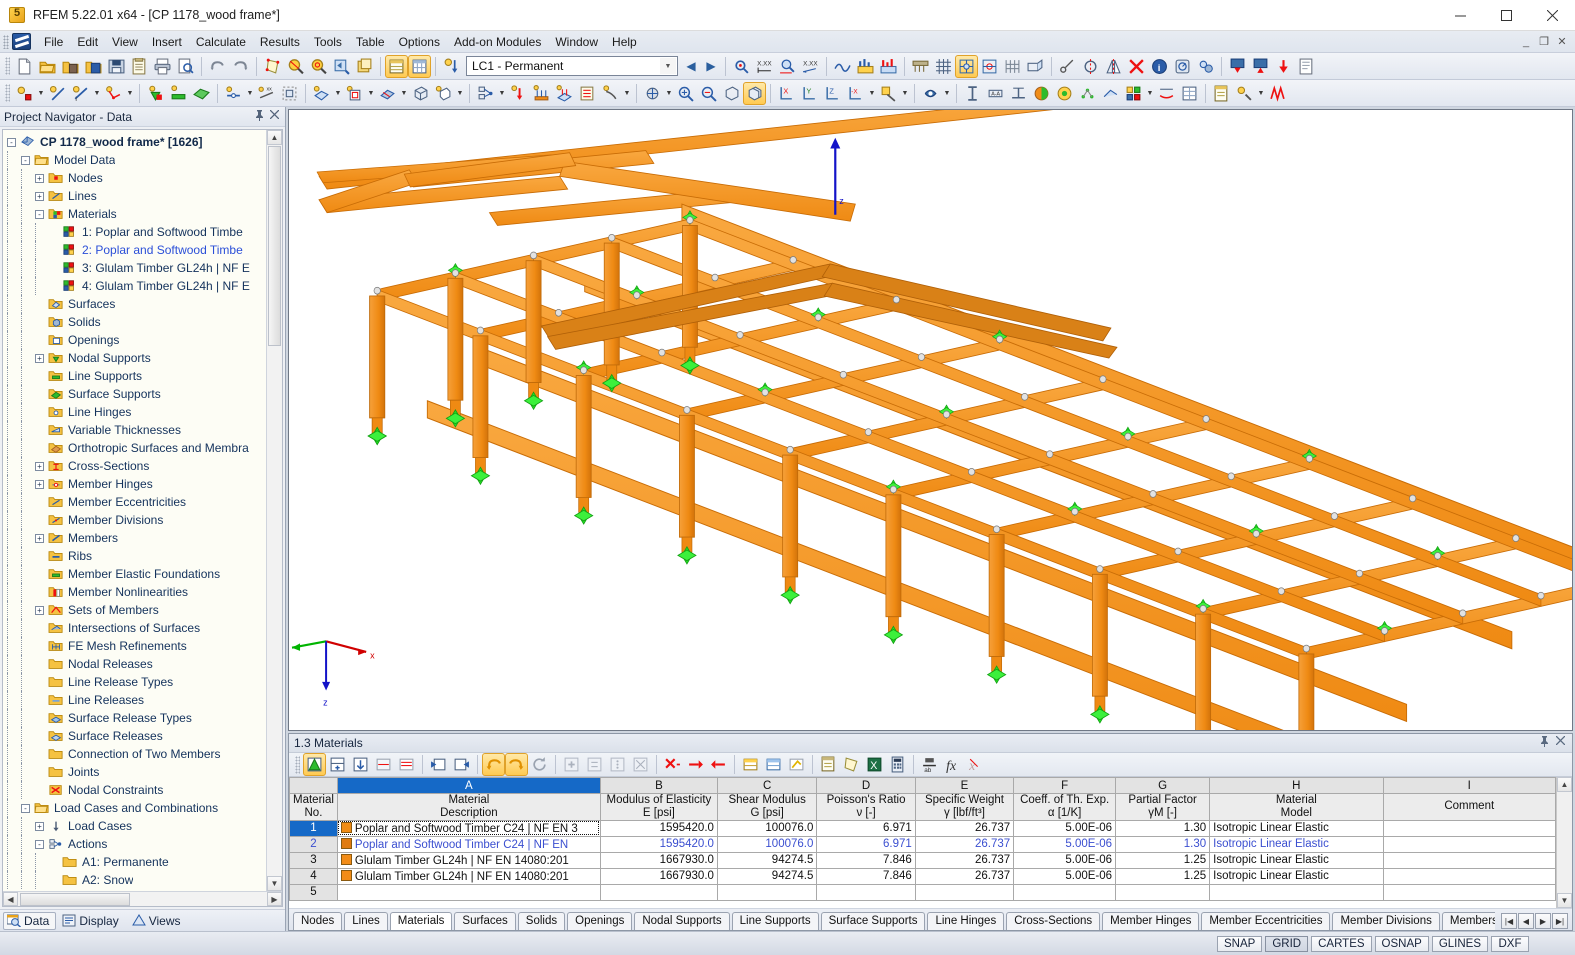 Image resolution: width=1575 pixels, height=955 pixels. What do you see at coordinates (134, 808) in the screenshot?
I see `tree-item-load-cases-and-combinations: - Load Cases and Combinations` at bounding box center [134, 808].